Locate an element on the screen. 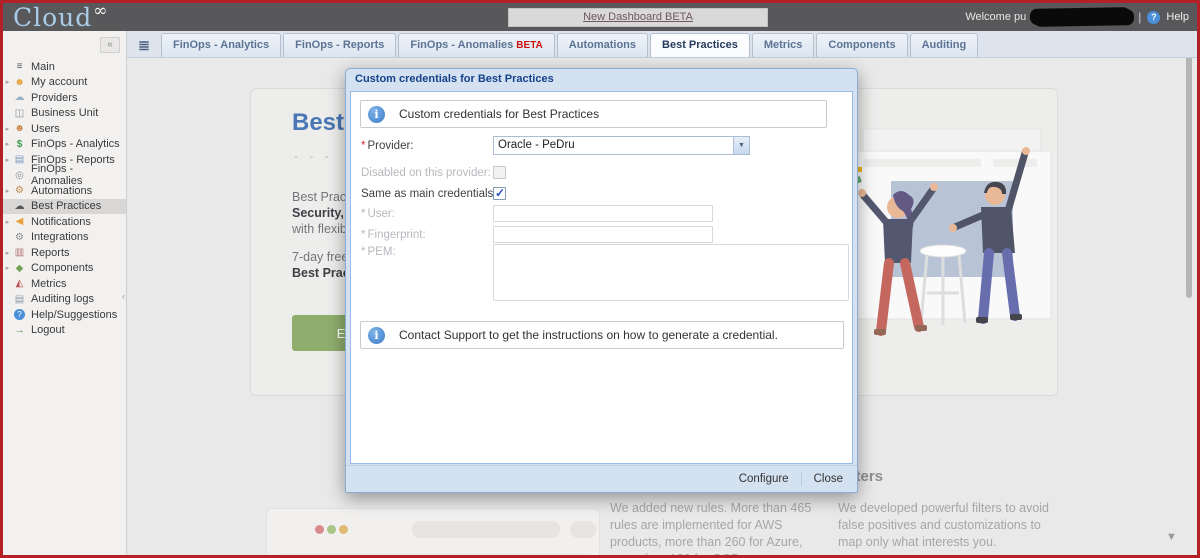 The height and width of the screenshot is (558, 1200). sidebar-item-providers: ☁ Providers is located at coordinates (64, 98).